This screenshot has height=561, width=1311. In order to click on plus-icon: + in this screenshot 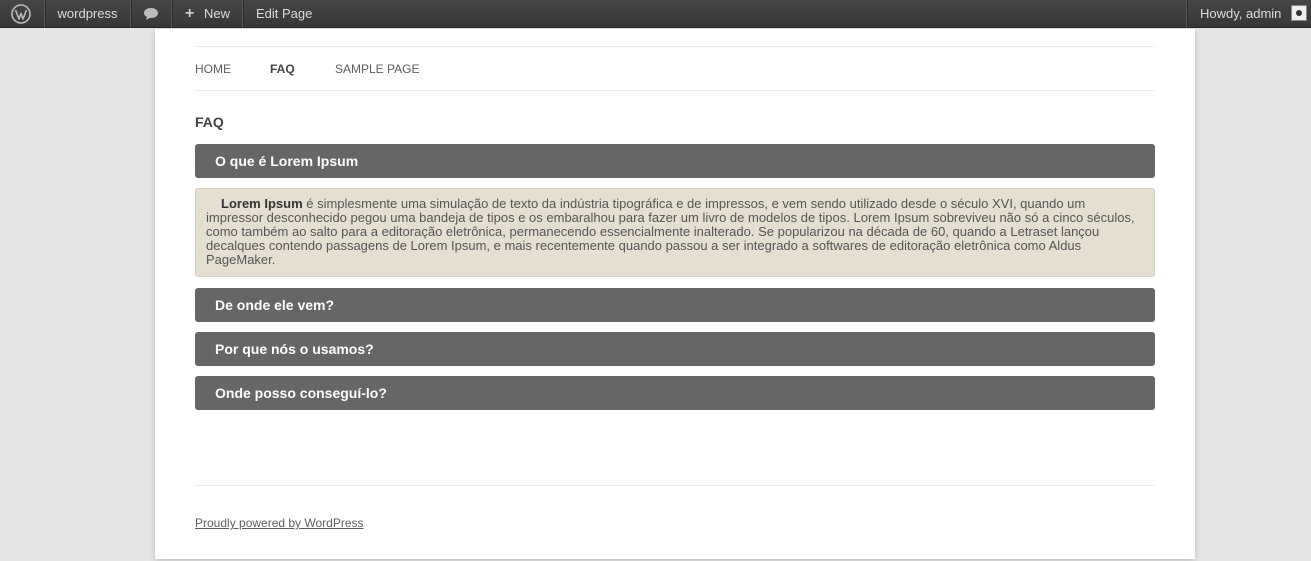, I will do `click(190, 13)`.